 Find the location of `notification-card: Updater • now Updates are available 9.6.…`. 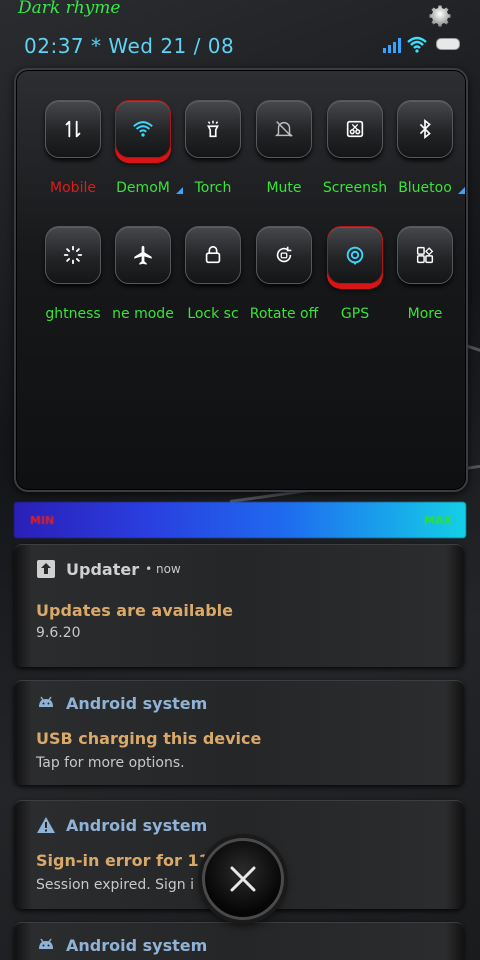

notification-card: Updater • now Updates are available 9.6.… is located at coordinates (239, 605).